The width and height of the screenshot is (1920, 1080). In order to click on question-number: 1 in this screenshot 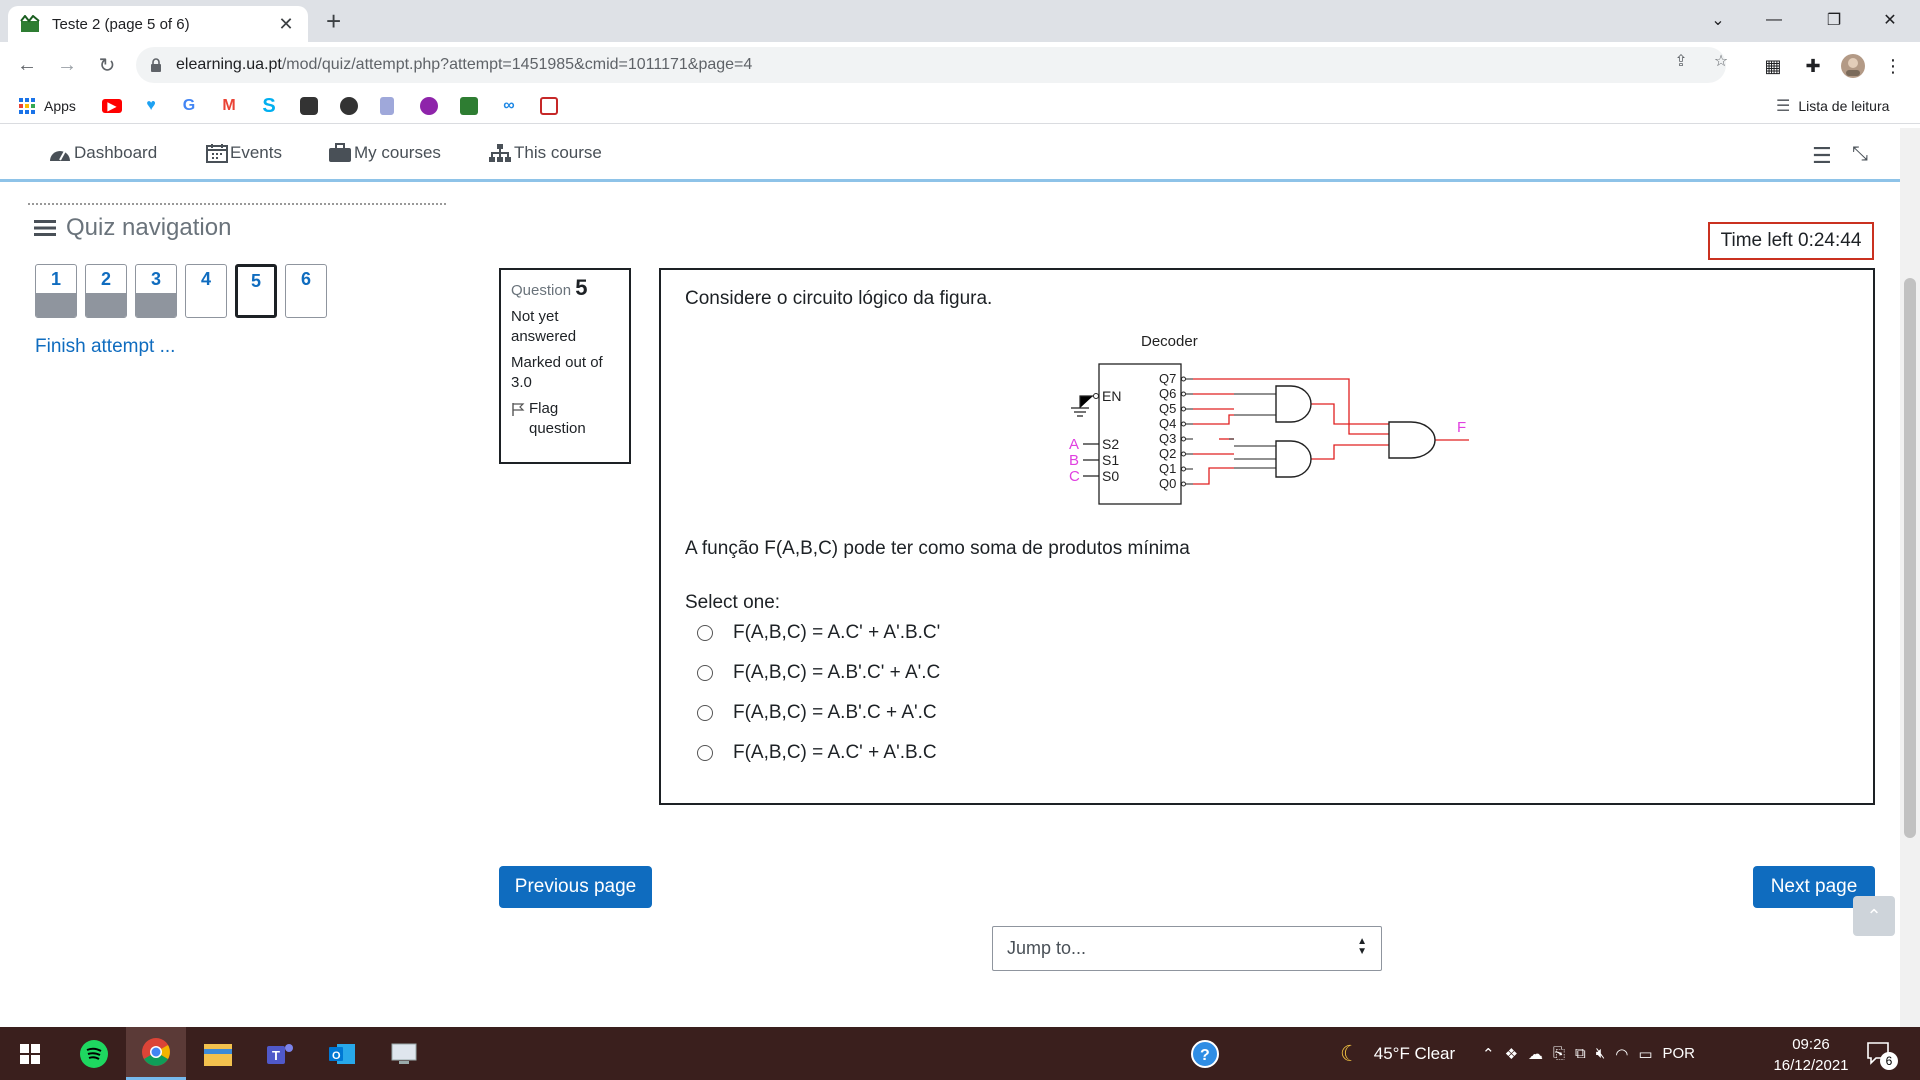, I will do `click(55, 279)`.